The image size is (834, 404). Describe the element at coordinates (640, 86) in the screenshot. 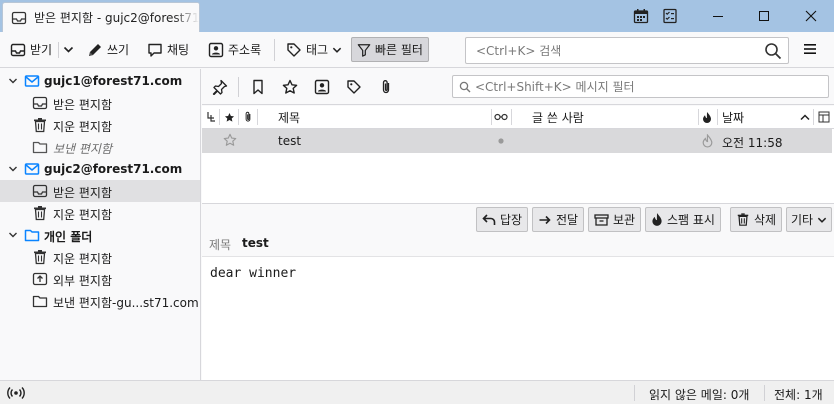

I see `message-filter-input: <Ctrl+Shift+K> 메시지 필터` at that location.